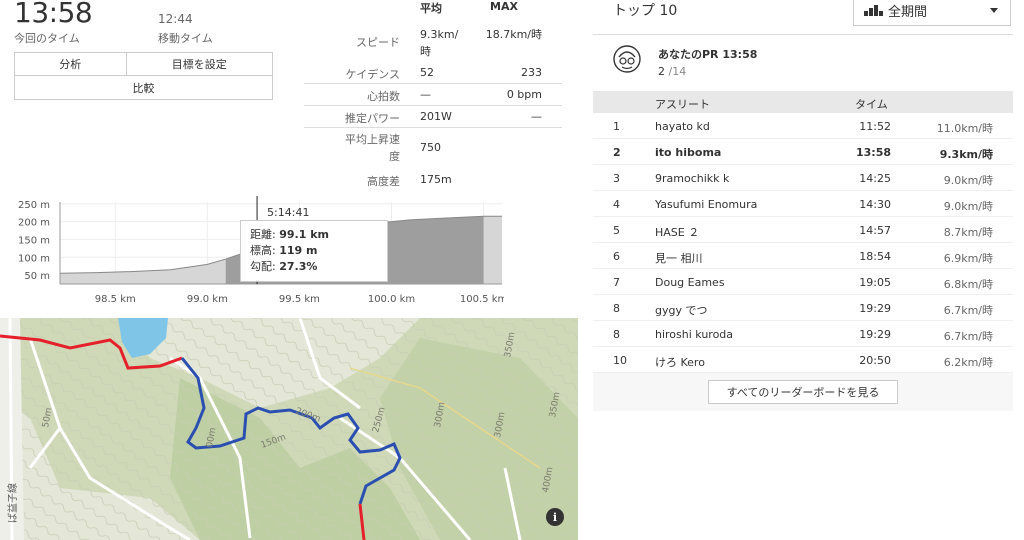 Image resolution: width=1024 pixels, height=540 pixels. What do you see at coordinates (536, 116) in the screenshot?
I see `stat-max: —` at bounding box center [536, 116].